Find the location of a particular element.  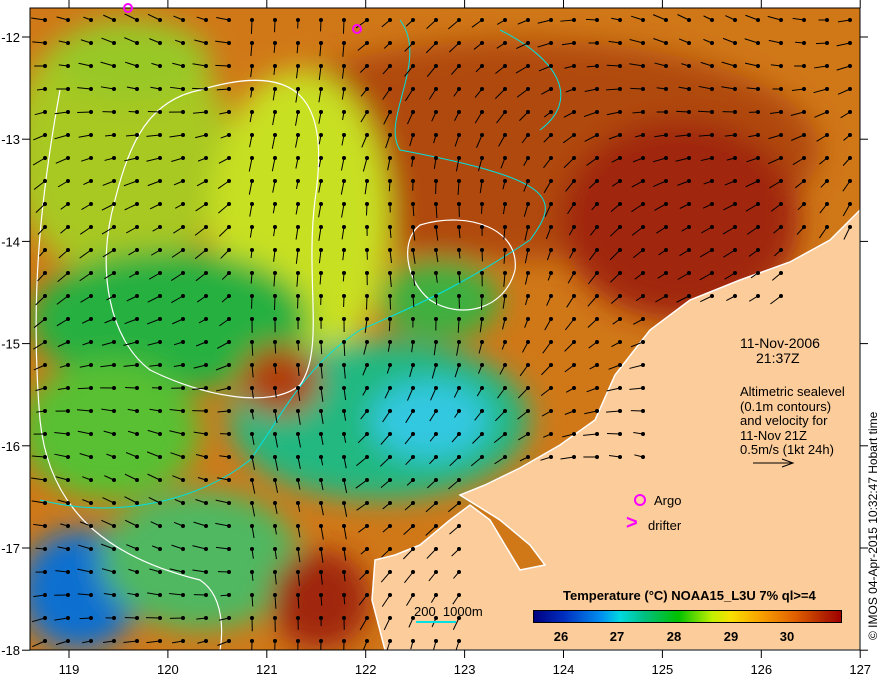

y-tick-label: -18 is located at coordinates (10, 650).